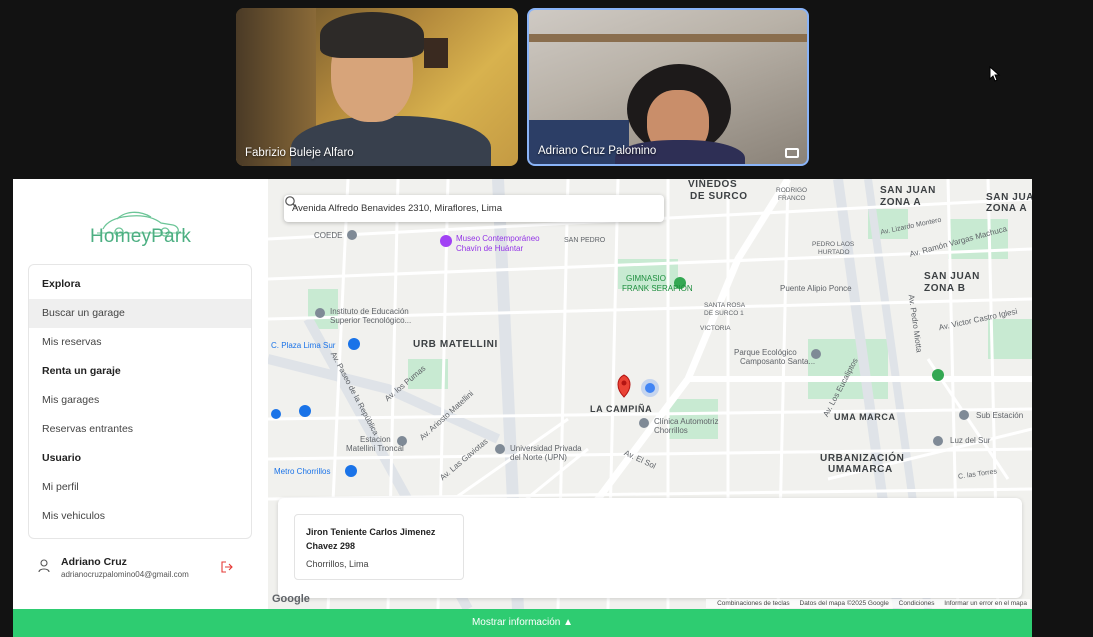 This screenshot has height=637, width=1093. What do you see at coordinates (792, 198) in the screenshot?
I see `map-label: FRANCO` at bounding box center [792, 198].